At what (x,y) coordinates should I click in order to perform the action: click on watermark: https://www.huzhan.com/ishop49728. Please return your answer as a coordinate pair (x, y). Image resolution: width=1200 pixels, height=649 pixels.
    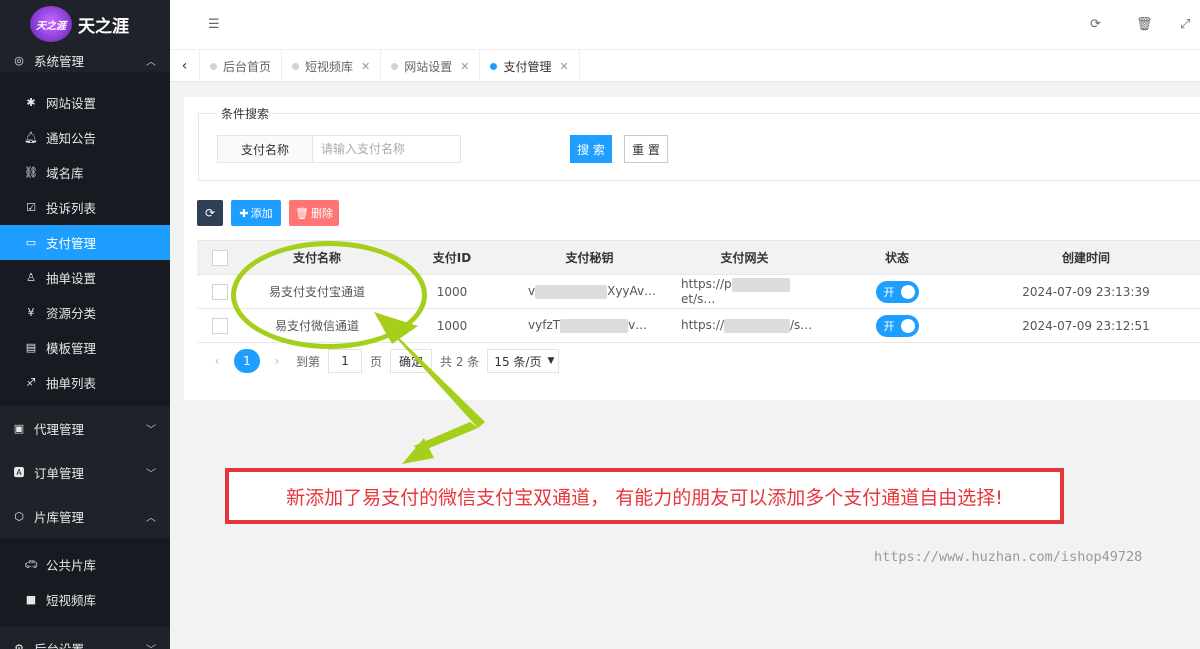
    Looking at the image, I should click on (1008, 557).